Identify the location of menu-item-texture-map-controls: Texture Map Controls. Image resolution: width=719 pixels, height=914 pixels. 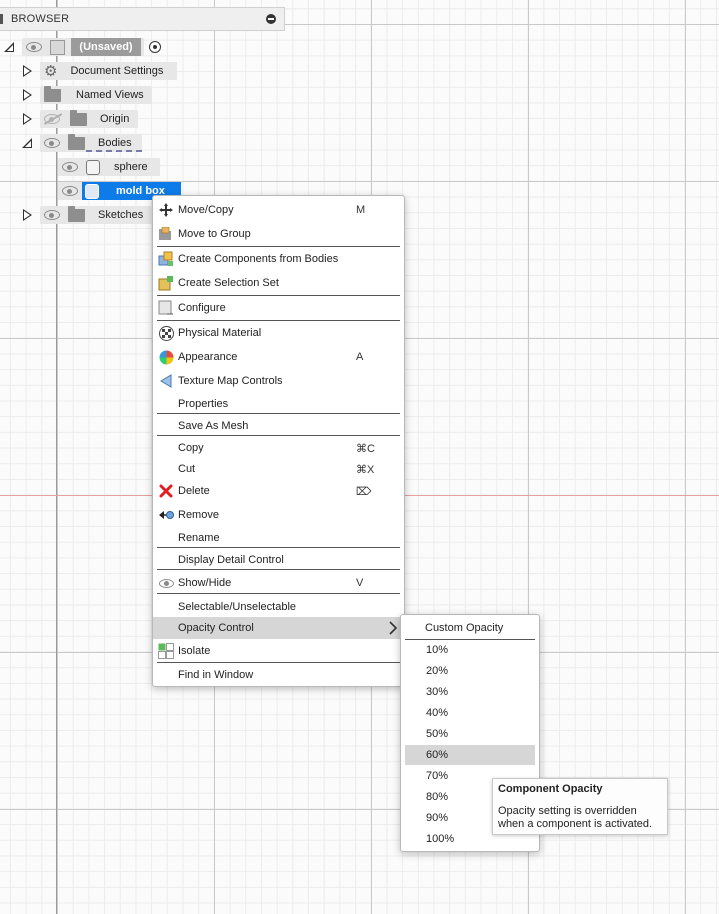
(278, 381).